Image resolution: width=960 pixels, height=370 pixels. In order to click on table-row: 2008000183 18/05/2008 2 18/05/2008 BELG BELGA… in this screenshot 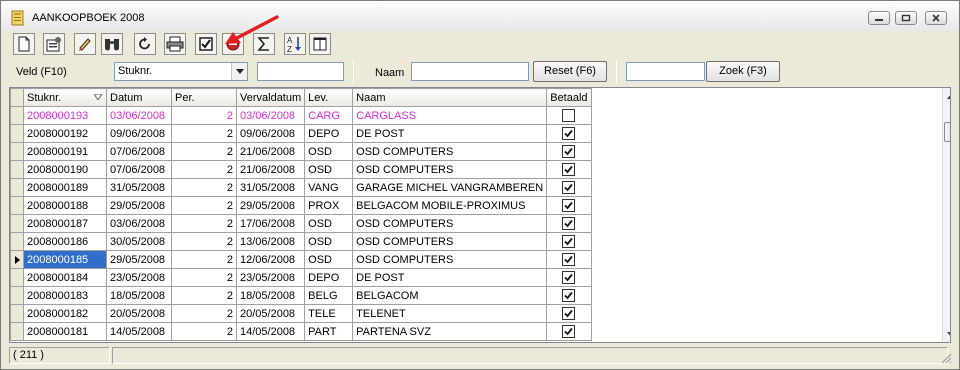, I will do `click(301, 295)`.